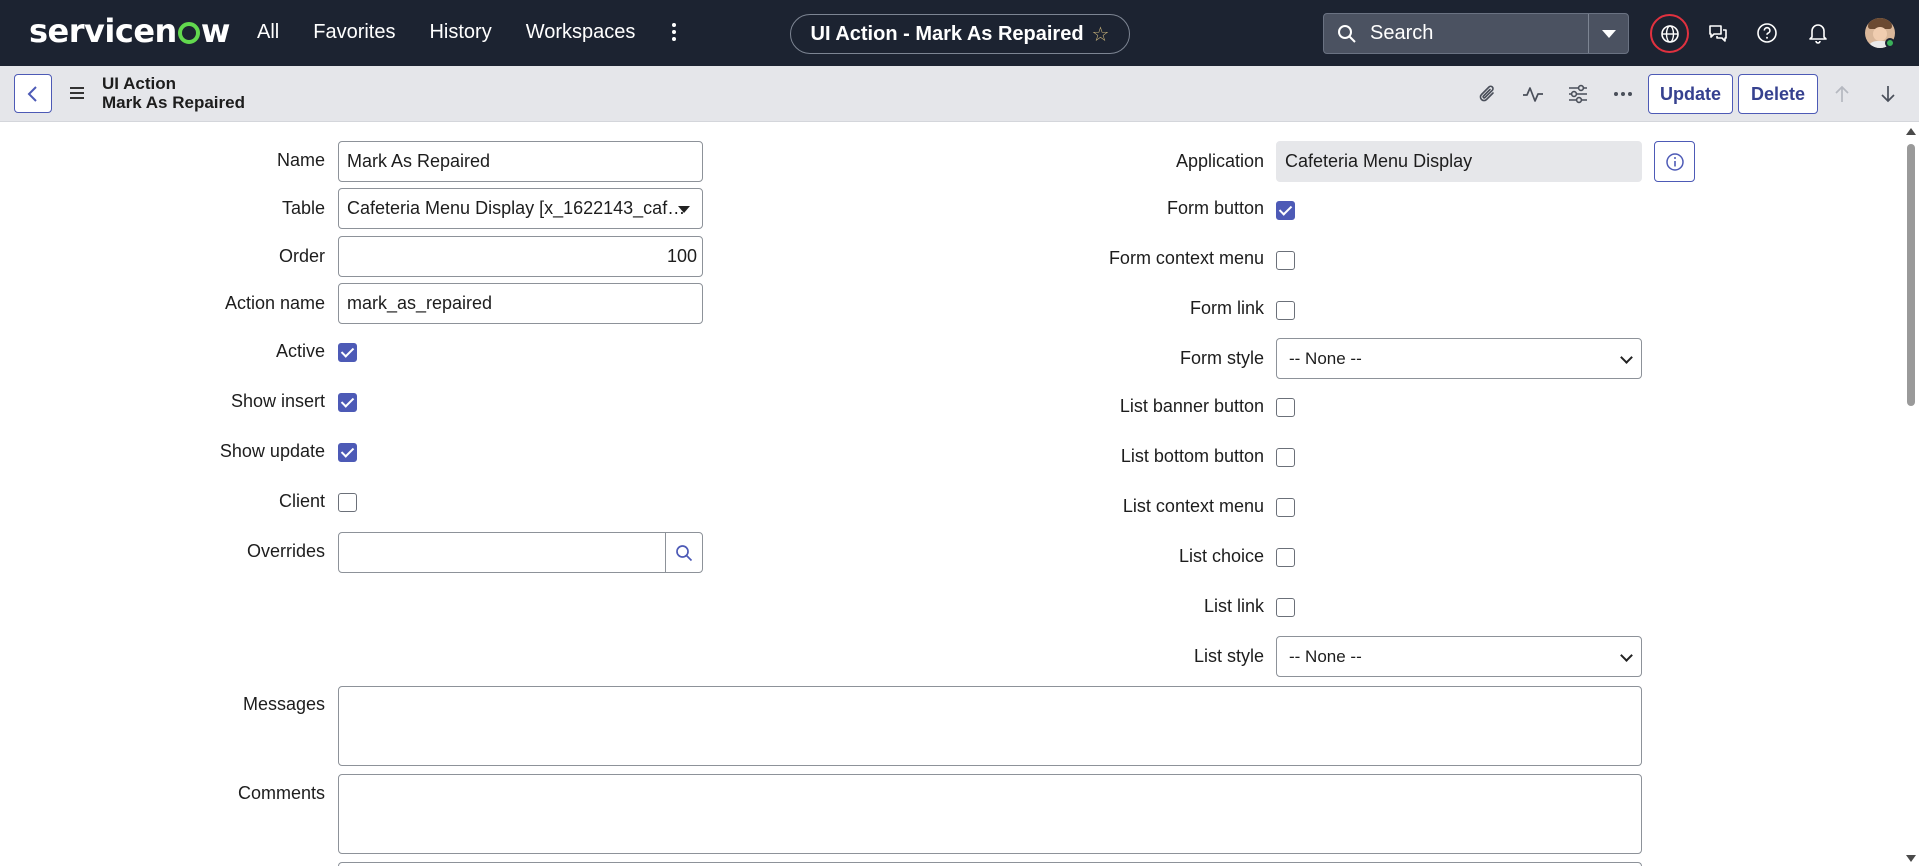 This screenshot has width=1919, height=866. Describe the element at coordinates (354, 32) in the screenshot. I see `nav-favorites: Favorites` at that location.